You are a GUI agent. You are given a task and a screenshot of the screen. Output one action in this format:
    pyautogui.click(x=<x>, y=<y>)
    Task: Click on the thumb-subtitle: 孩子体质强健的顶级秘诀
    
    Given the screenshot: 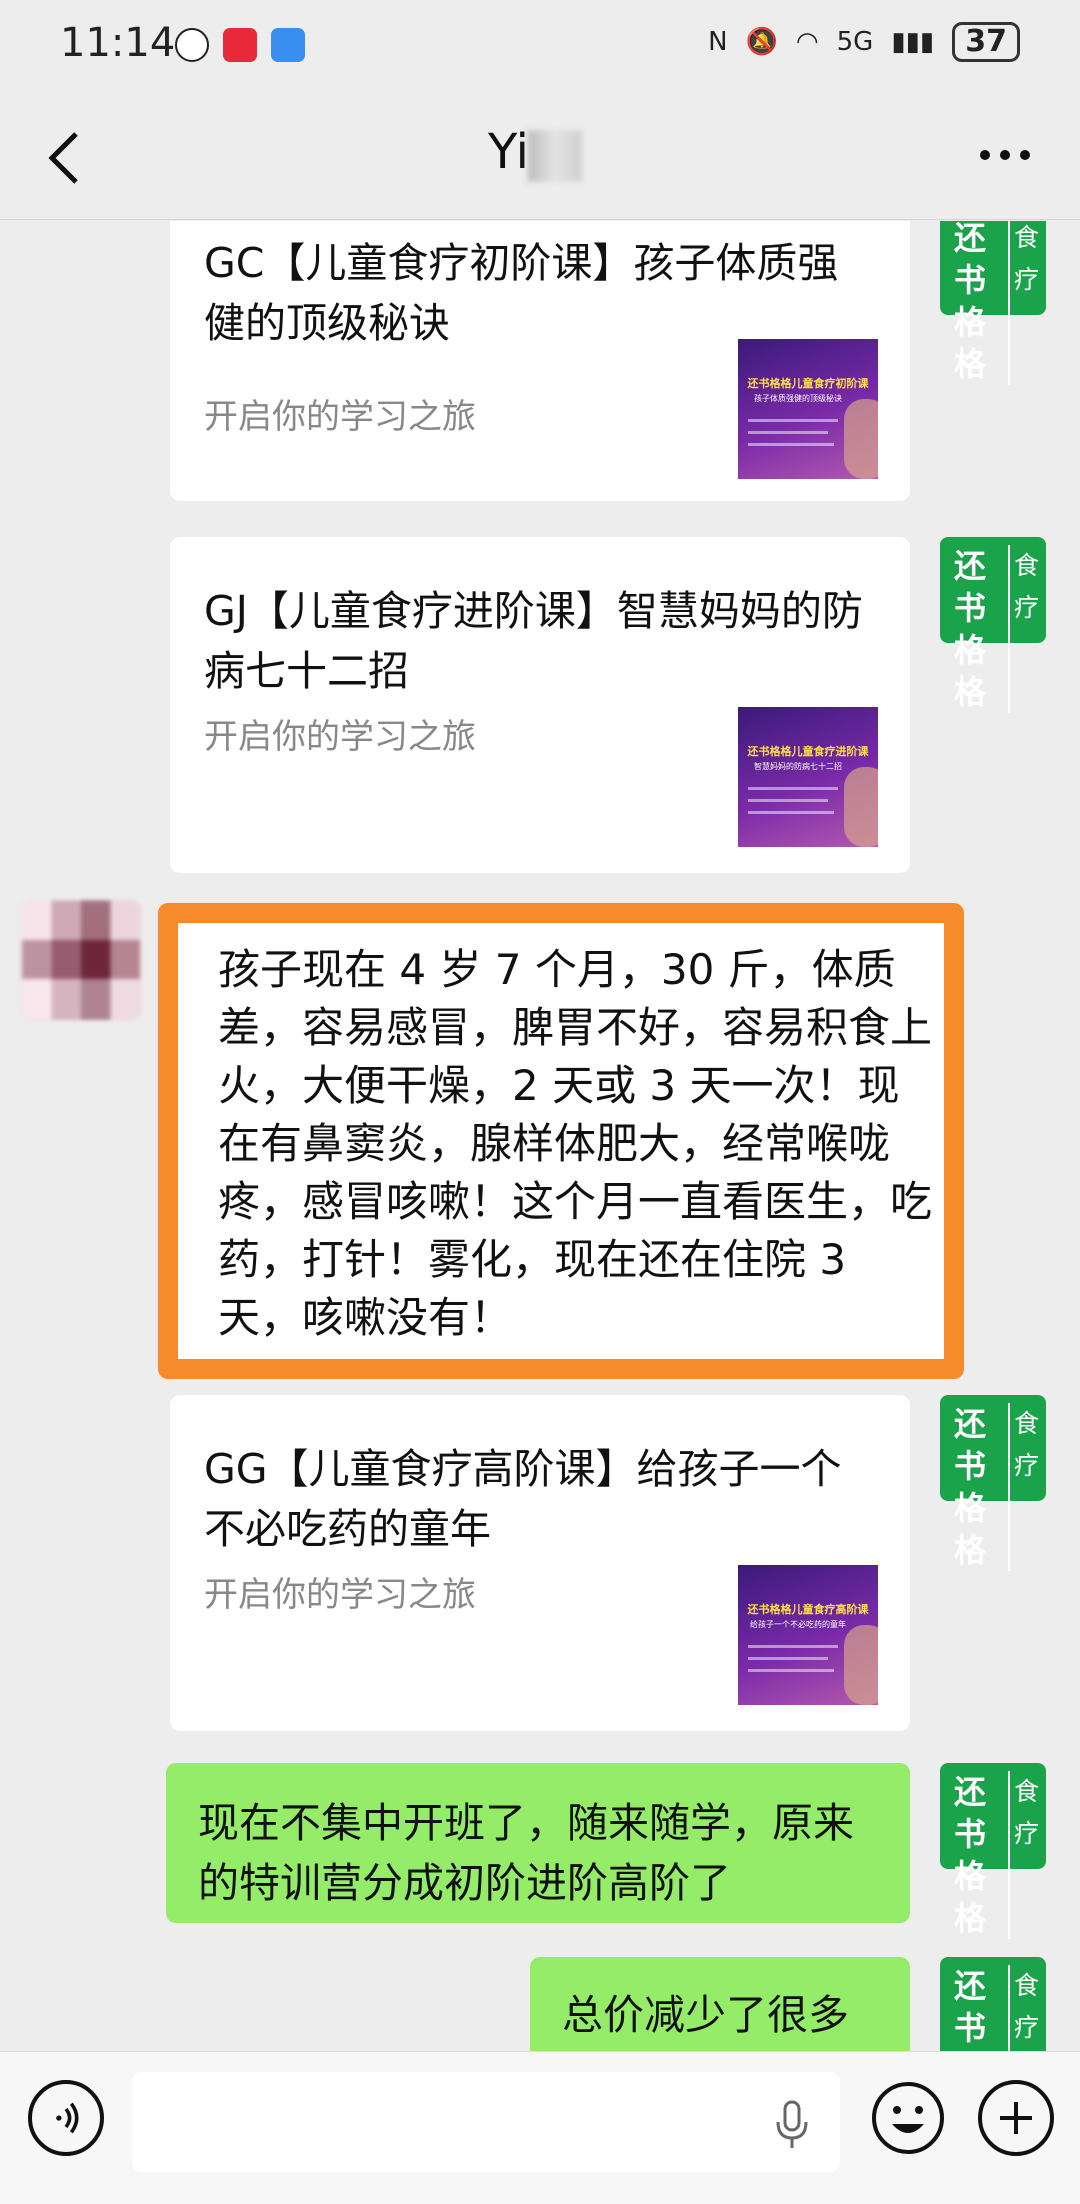 What is the action you would take?
    pyautogui.click(x=798, y=398)
    